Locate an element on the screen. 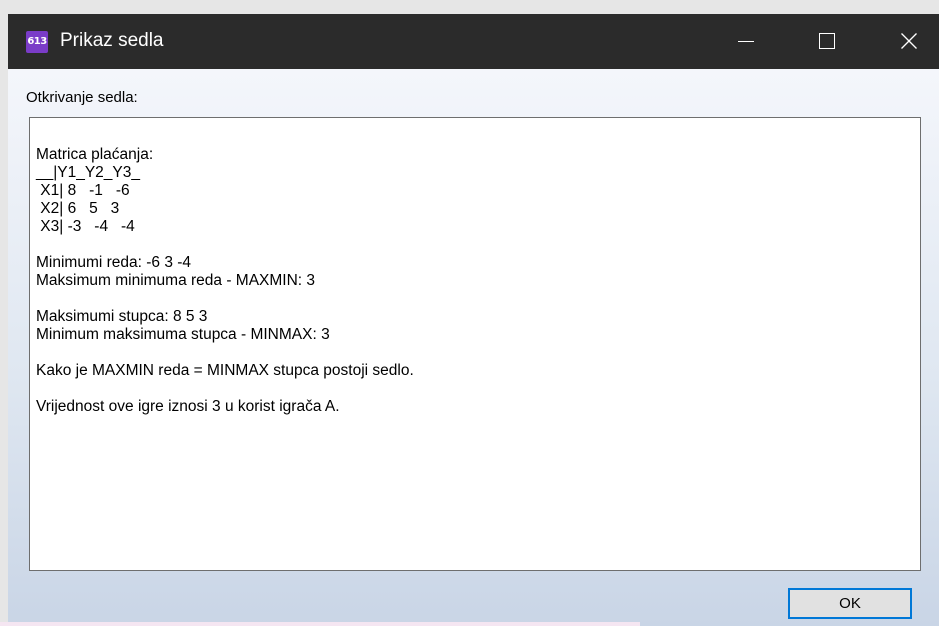 This screenshot has width=939, height=626. app-icon: 613 is located at coordinates (37, 42).